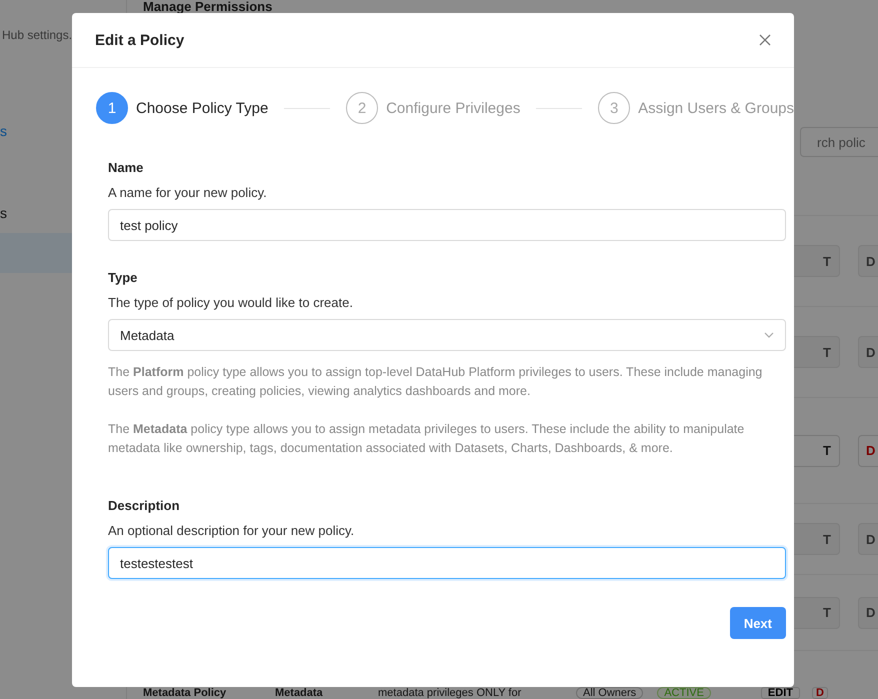  What do you see at coordinates (436, 382) in the screenshot?
I see `policy-type-note: The Platform policy type allows you to assign top-level DataHub Platform privileges to users. These include managing users and groups, creating policies, viewing analytics dashboards and more.` at bounding box center [436, 382].